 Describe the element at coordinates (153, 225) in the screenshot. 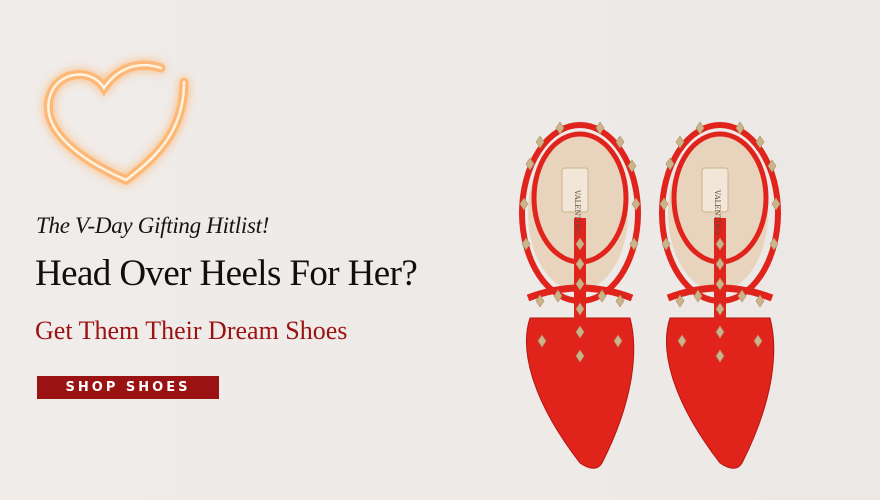

I see `kicker-text: The V-Day Gifting Hitlist!` at that location.